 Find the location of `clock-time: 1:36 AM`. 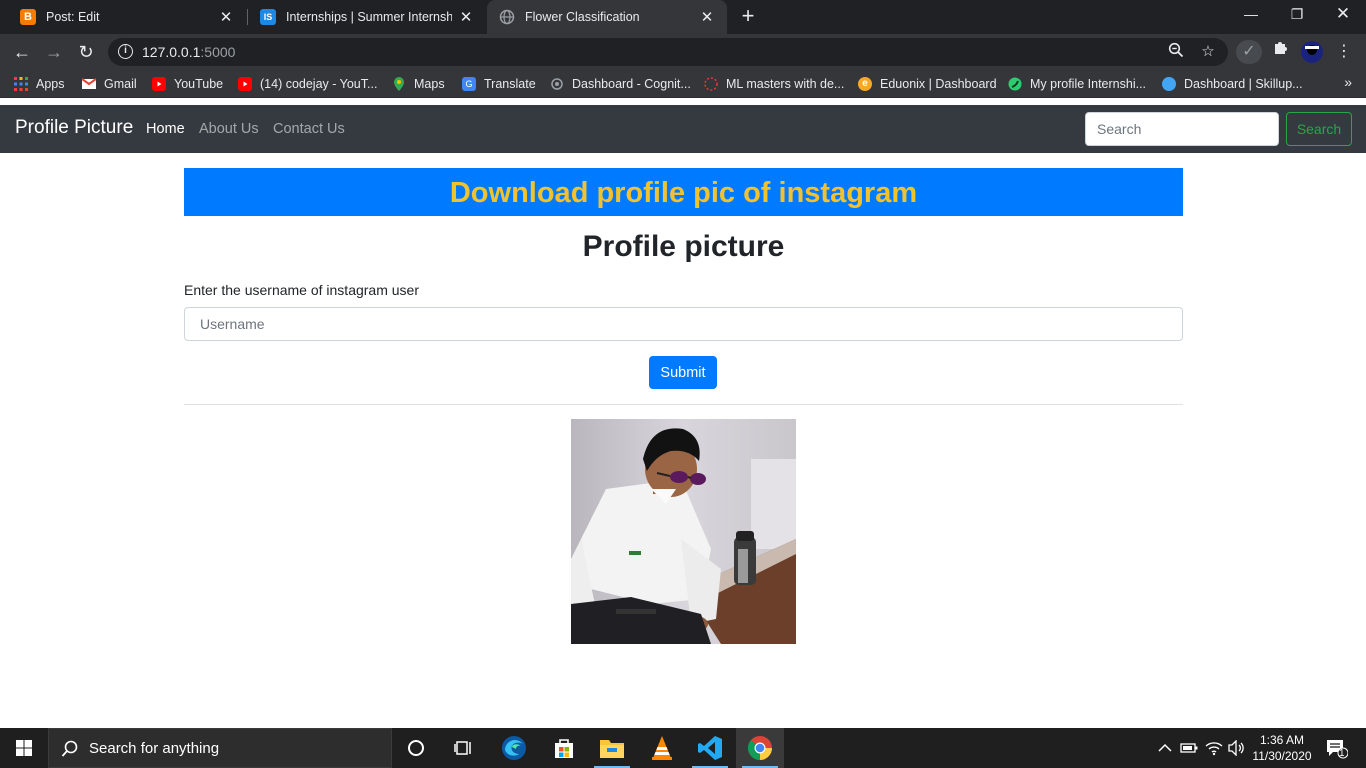

clock-time: 1:36 AM is located at coordinates (1282, 740).